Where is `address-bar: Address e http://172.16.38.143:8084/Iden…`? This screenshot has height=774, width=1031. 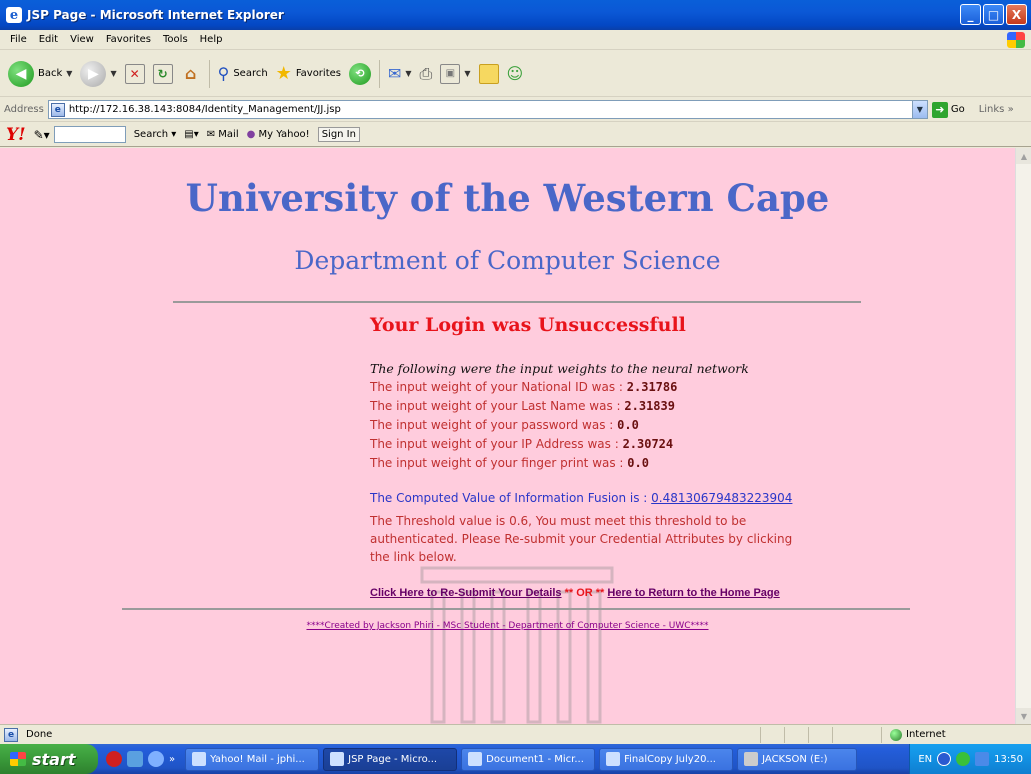
address-bar: Address e http://172.16.38.143:8084/Iden… is located at coordinates (515, 110).